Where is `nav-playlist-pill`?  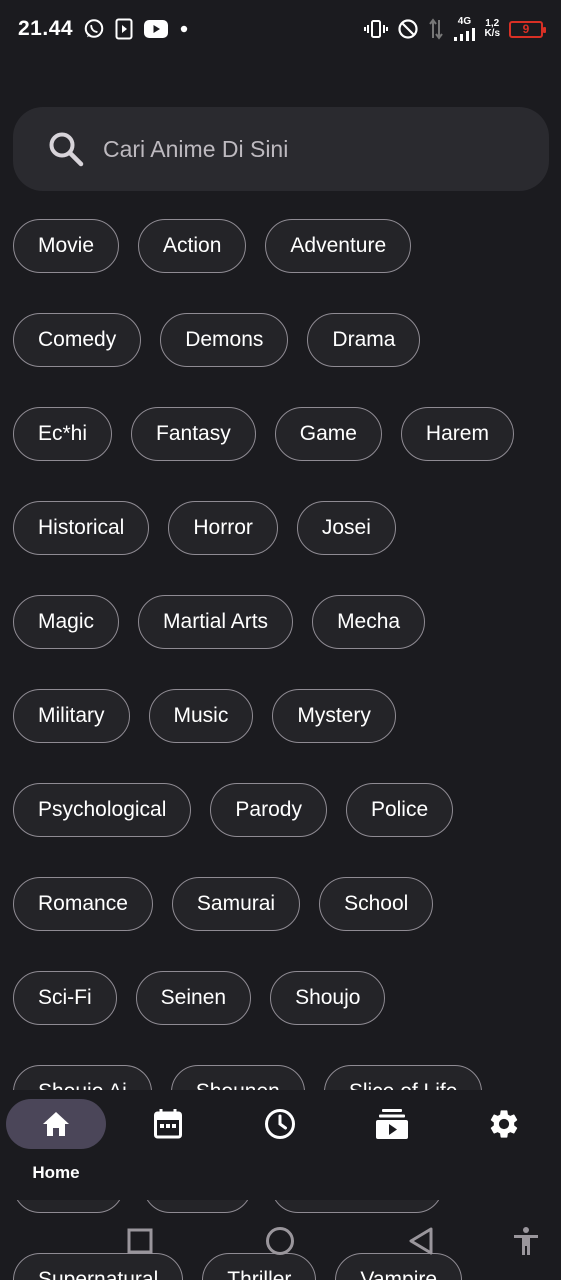
nav-playlist-pill is located at coordinates (392, 1124).